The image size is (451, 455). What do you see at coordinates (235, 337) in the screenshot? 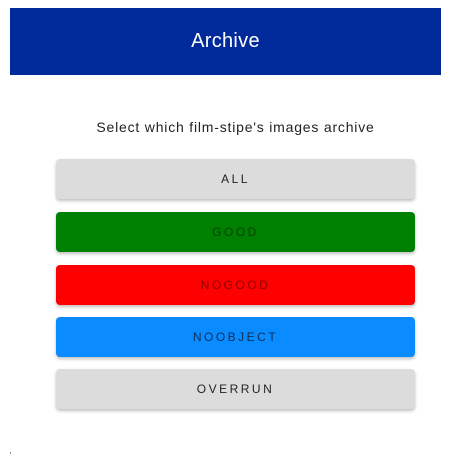
I see `noobject-button: NOOBJECT` at bounding box center [235, 337].